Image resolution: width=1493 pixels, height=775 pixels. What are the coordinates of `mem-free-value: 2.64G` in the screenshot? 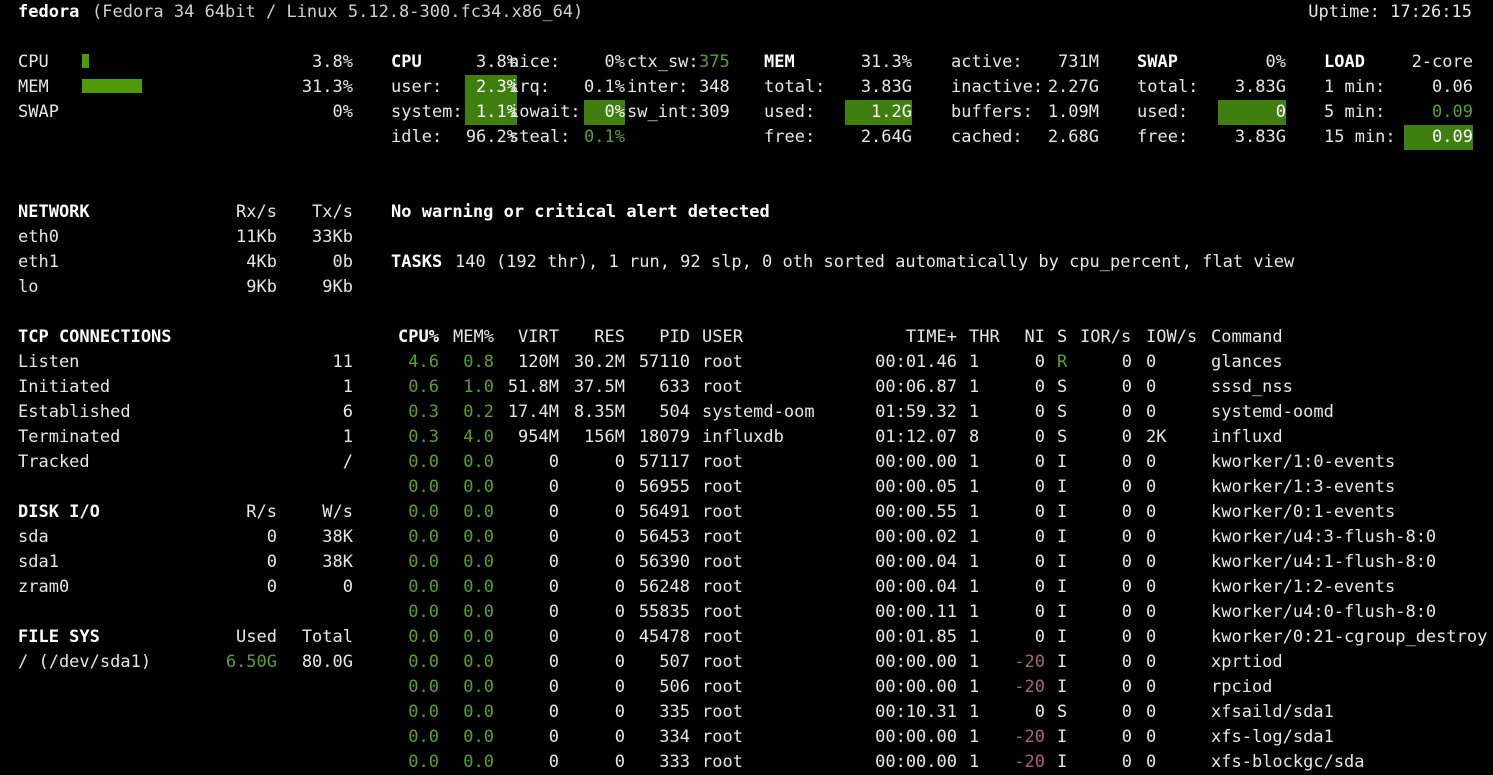 It's located at (886, 137).